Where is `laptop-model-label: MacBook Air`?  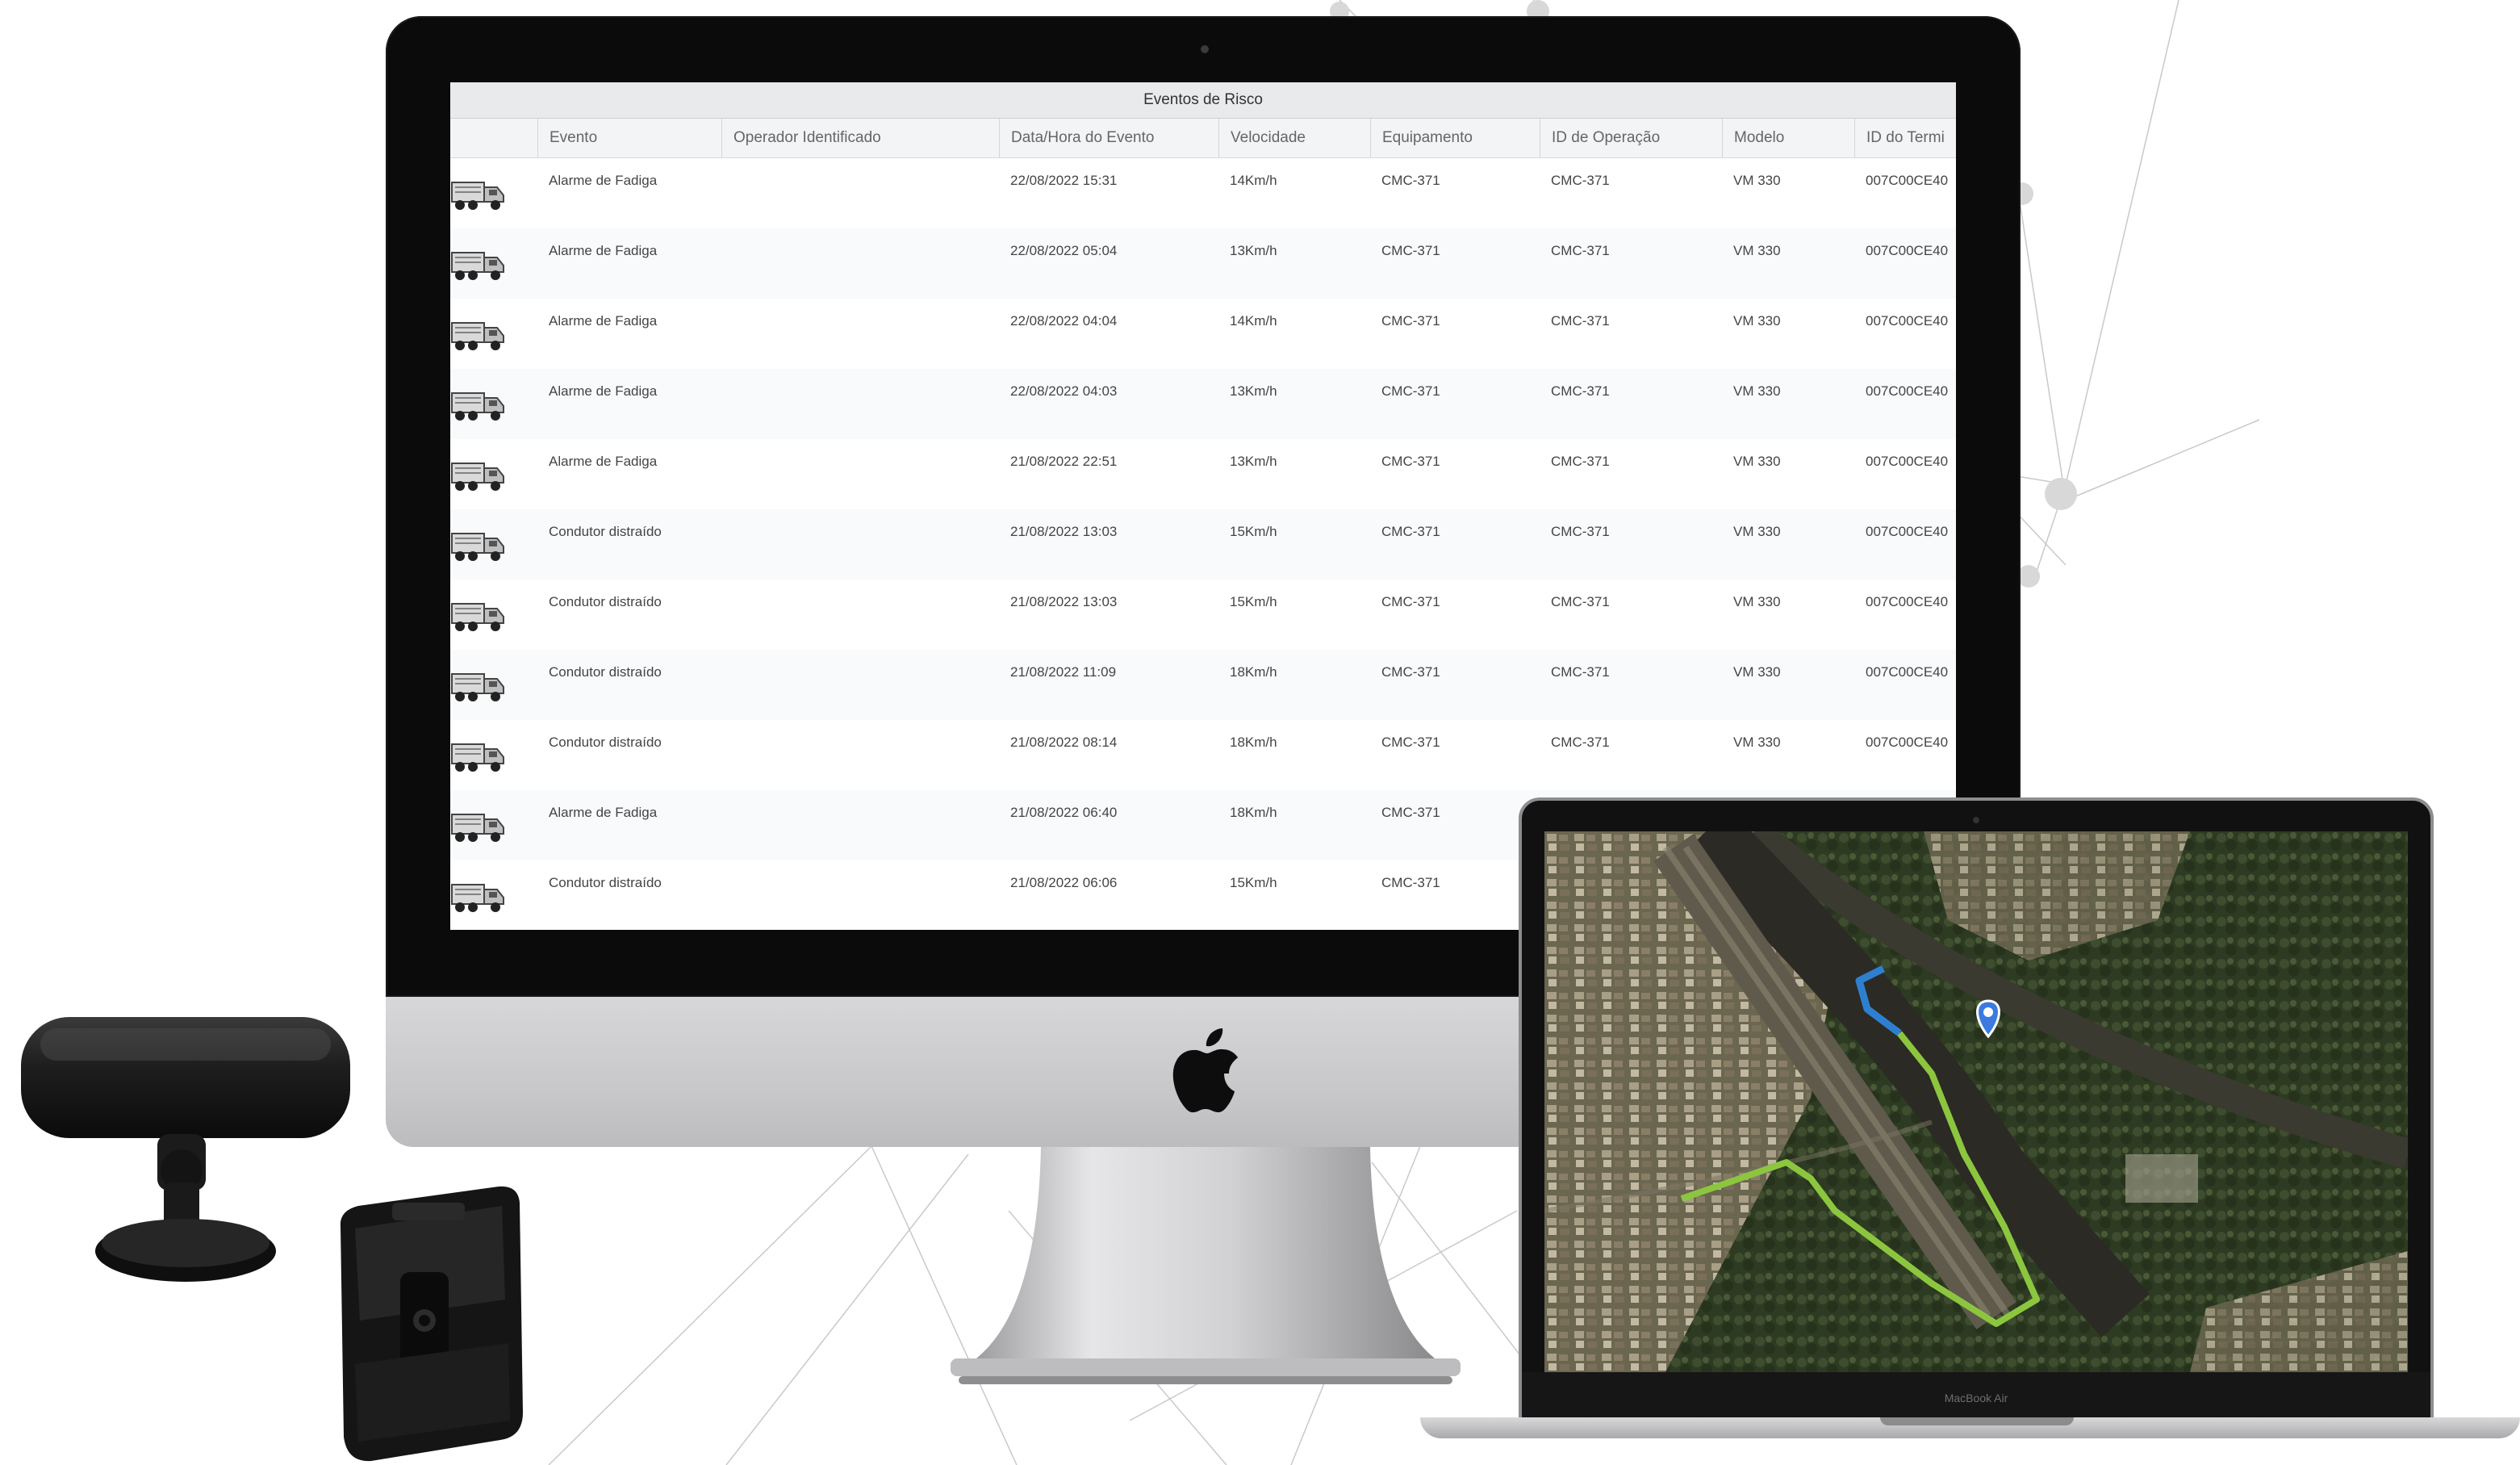
laptop-model-label: MacBook Air is located at coordinates (1976, 1398).